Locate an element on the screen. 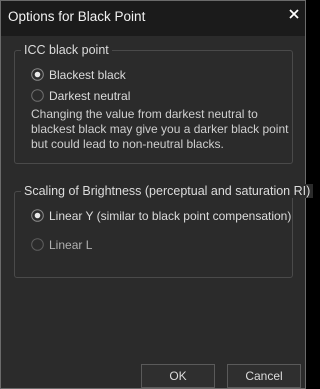 The height and width of the screenshot is (389, 320). radio-darkest-neutral-label: Darkest neutral is located at coordinates (90, 96).